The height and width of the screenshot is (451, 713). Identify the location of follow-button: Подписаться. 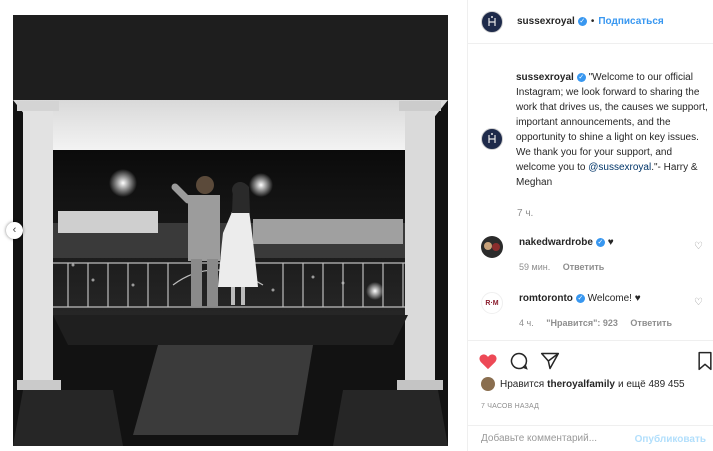
(630, 21).